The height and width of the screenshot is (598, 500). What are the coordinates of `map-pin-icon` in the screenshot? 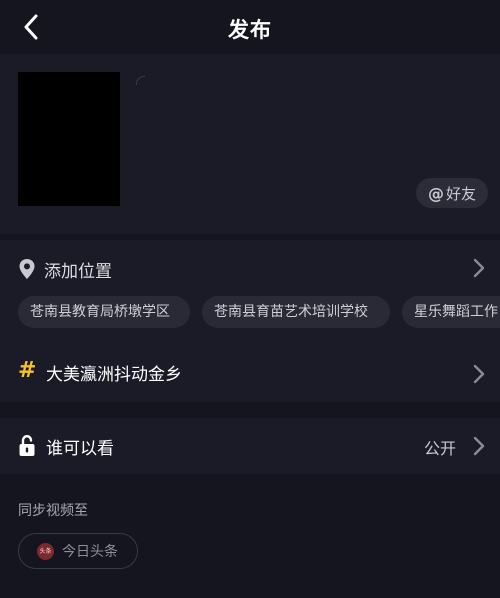 It's located at (27, 269).